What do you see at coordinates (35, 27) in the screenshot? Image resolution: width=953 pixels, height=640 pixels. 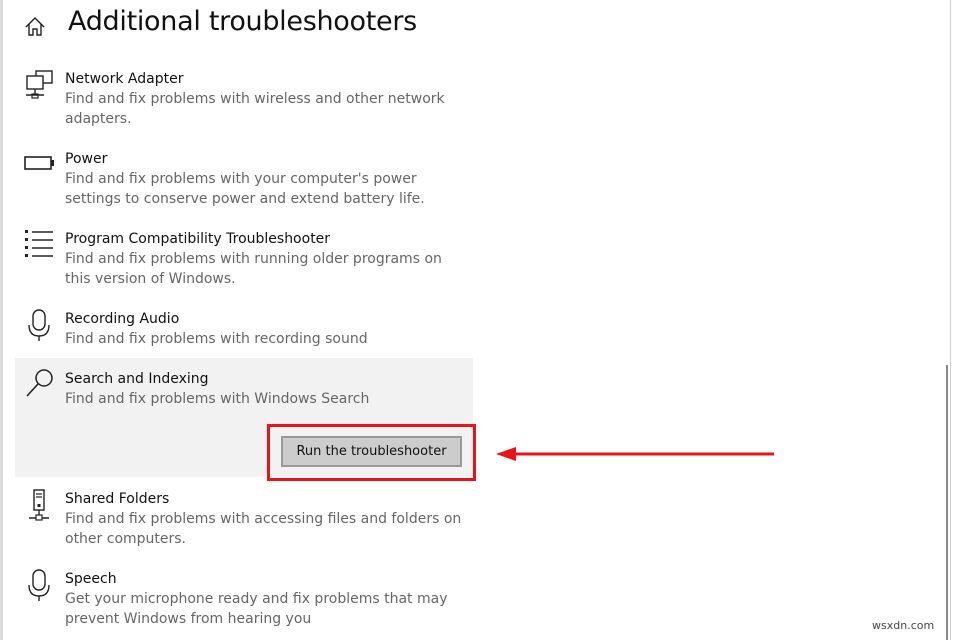 I see `home-icon` at bounding box center [35, 27].